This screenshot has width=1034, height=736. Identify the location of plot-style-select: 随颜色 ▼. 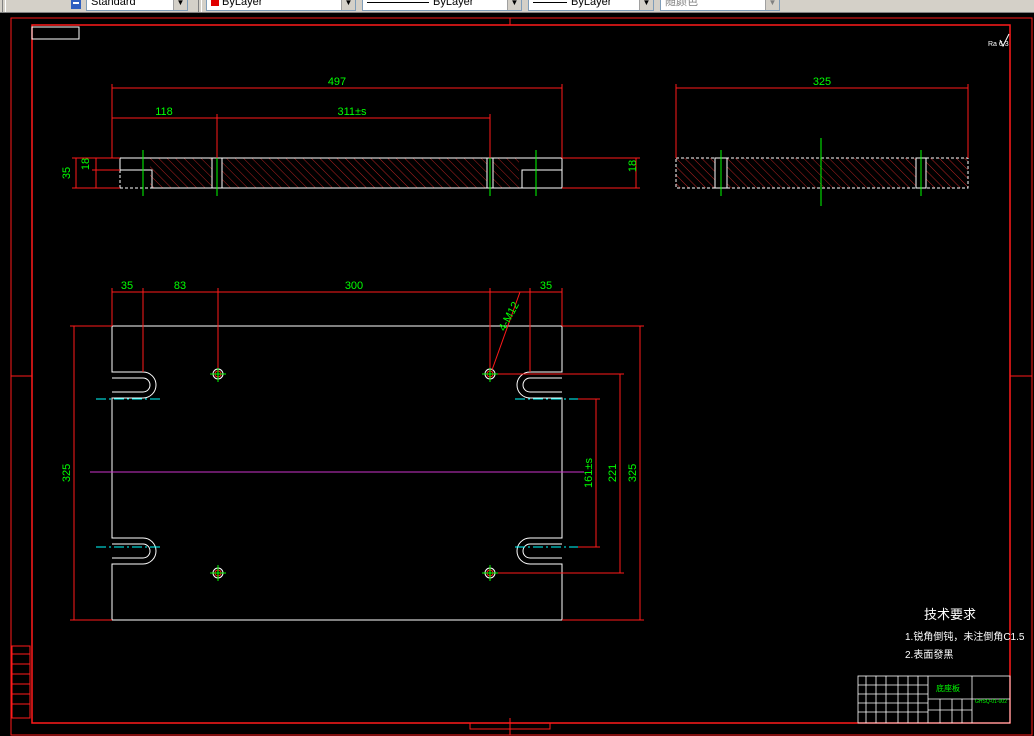
(720, 5).